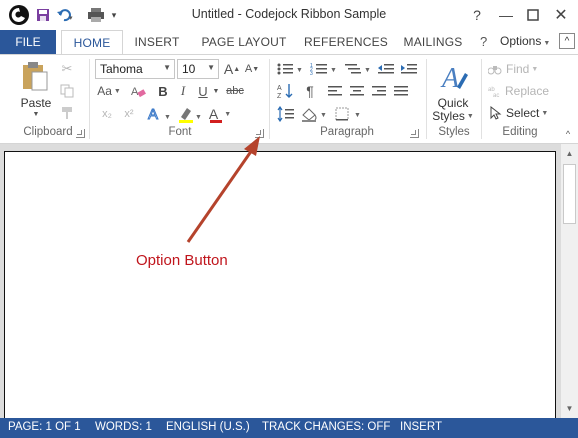 The image size is (578, 438). I want to click on paste-dropdown-icon: ▼, so click(36, 114).